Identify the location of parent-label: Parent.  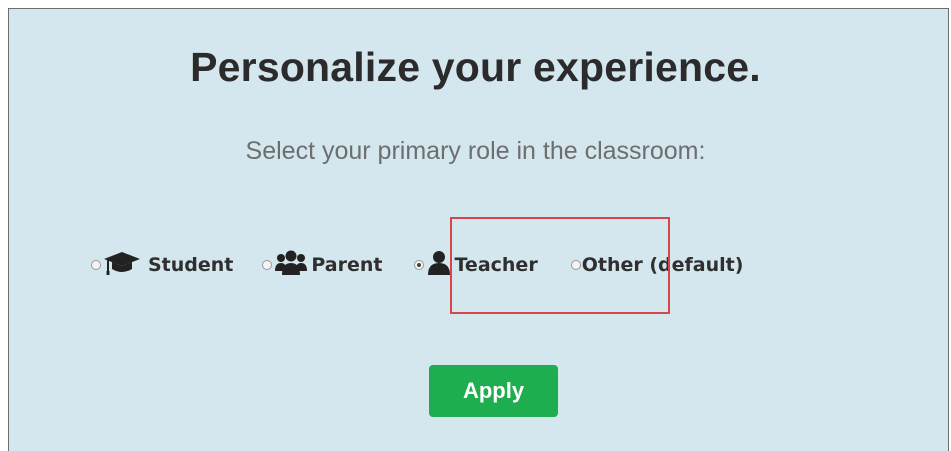
(347, 265).